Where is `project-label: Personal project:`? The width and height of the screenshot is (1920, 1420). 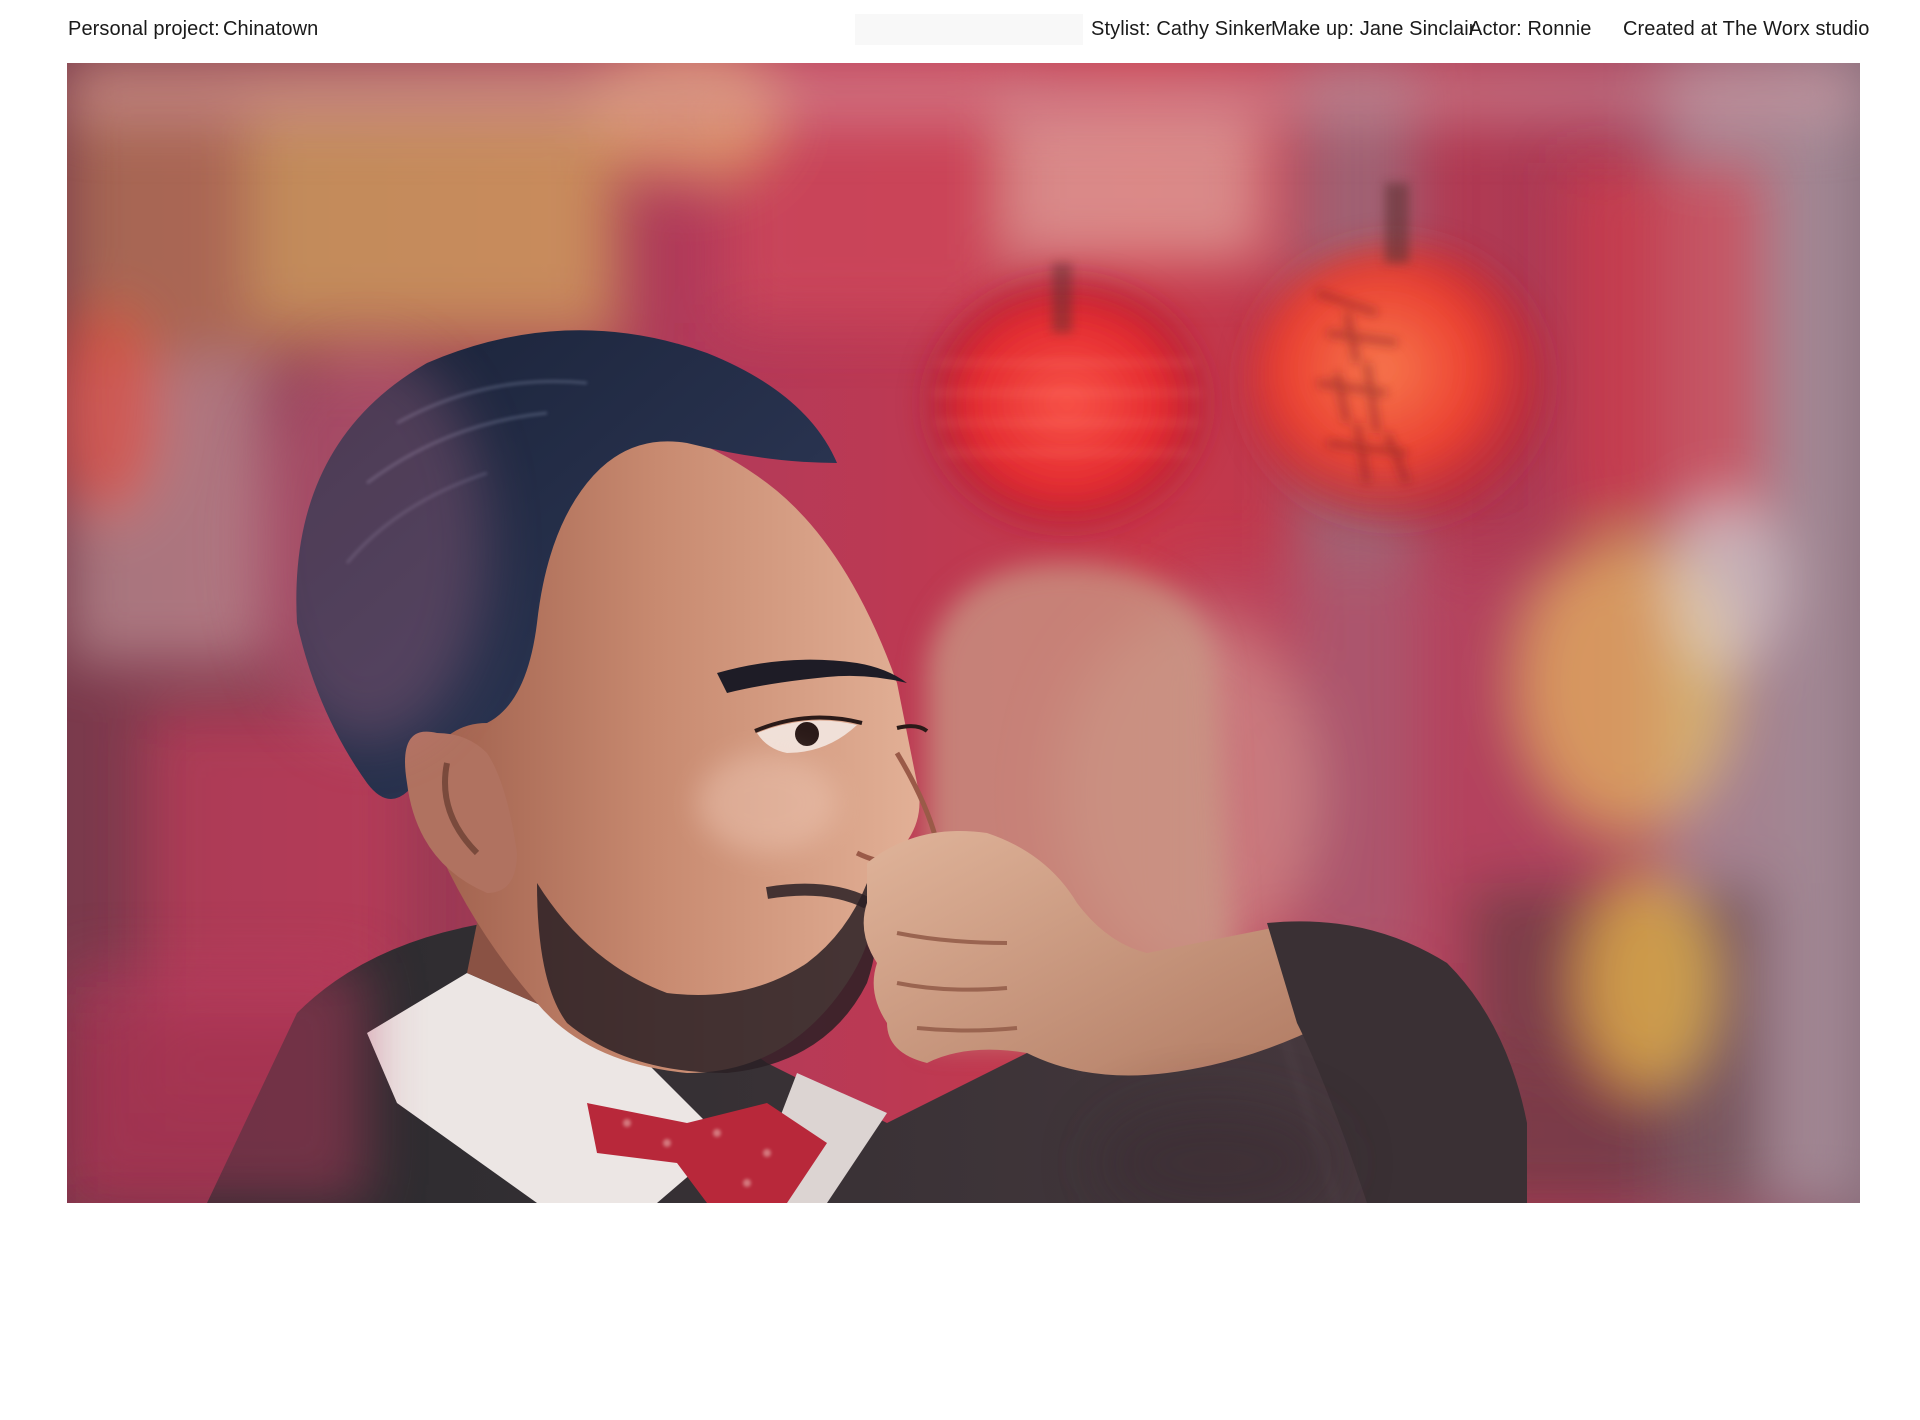
project-label: Personal project: is located at coordinates (144, 29).